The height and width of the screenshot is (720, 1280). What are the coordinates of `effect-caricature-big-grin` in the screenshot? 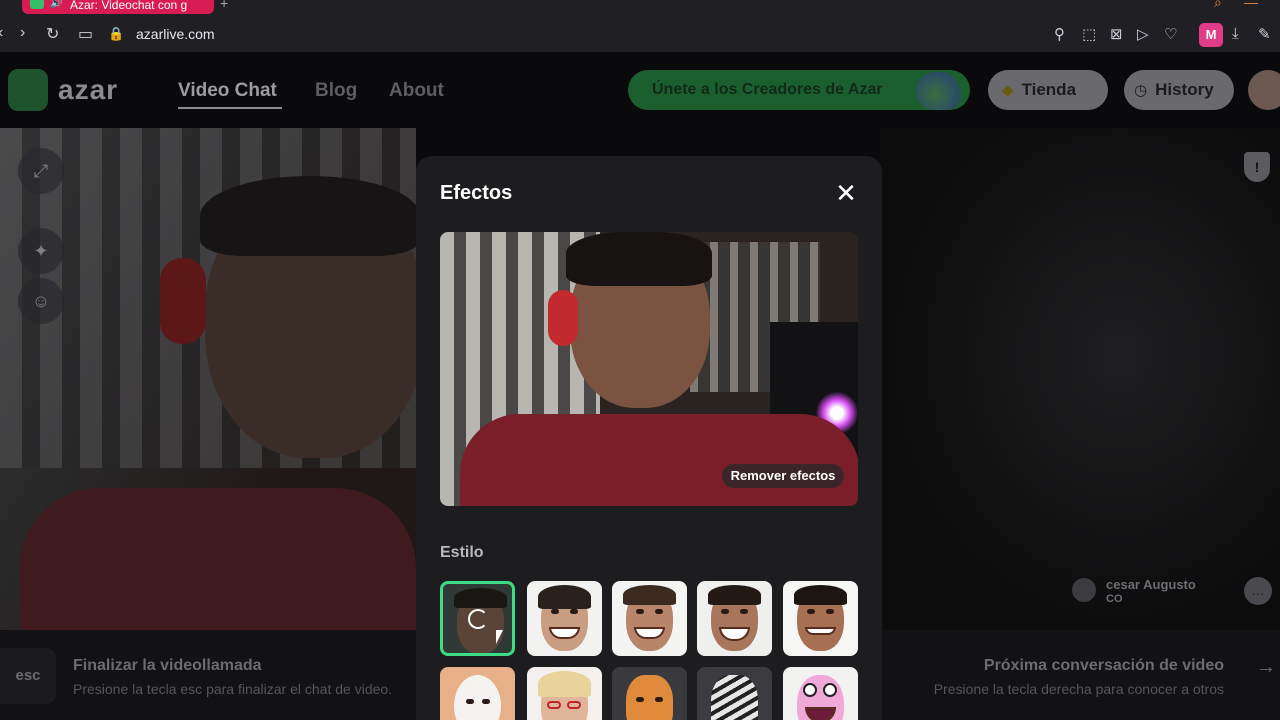 It's located at (734, 618).